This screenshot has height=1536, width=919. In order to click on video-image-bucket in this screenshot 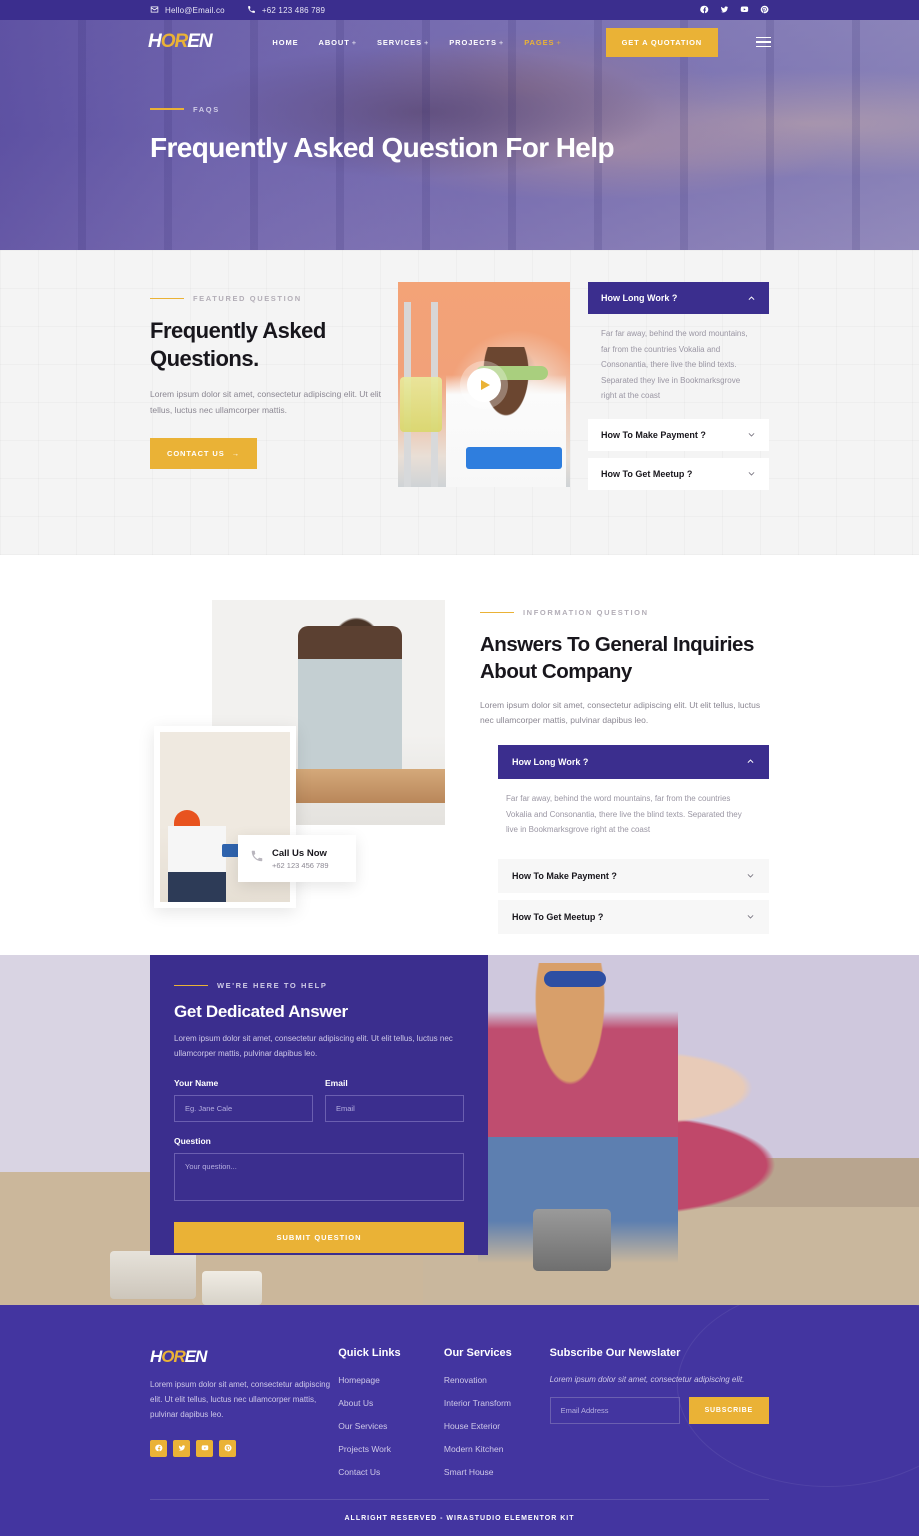, I will do `click(421, 404)`.